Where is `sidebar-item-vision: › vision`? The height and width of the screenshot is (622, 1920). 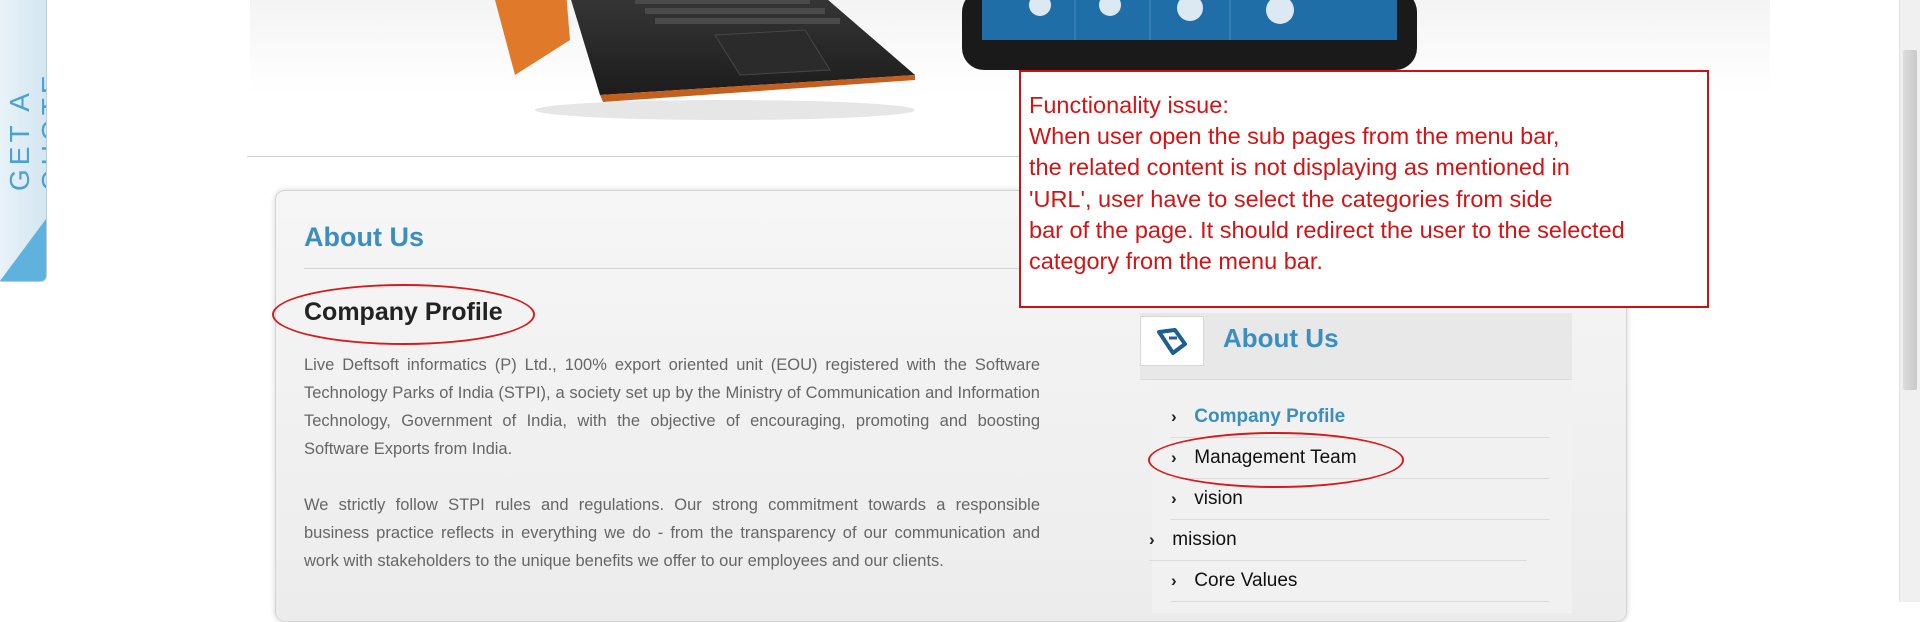 sidebar-item-vision: › vision is located at coordinates (1360, 499).